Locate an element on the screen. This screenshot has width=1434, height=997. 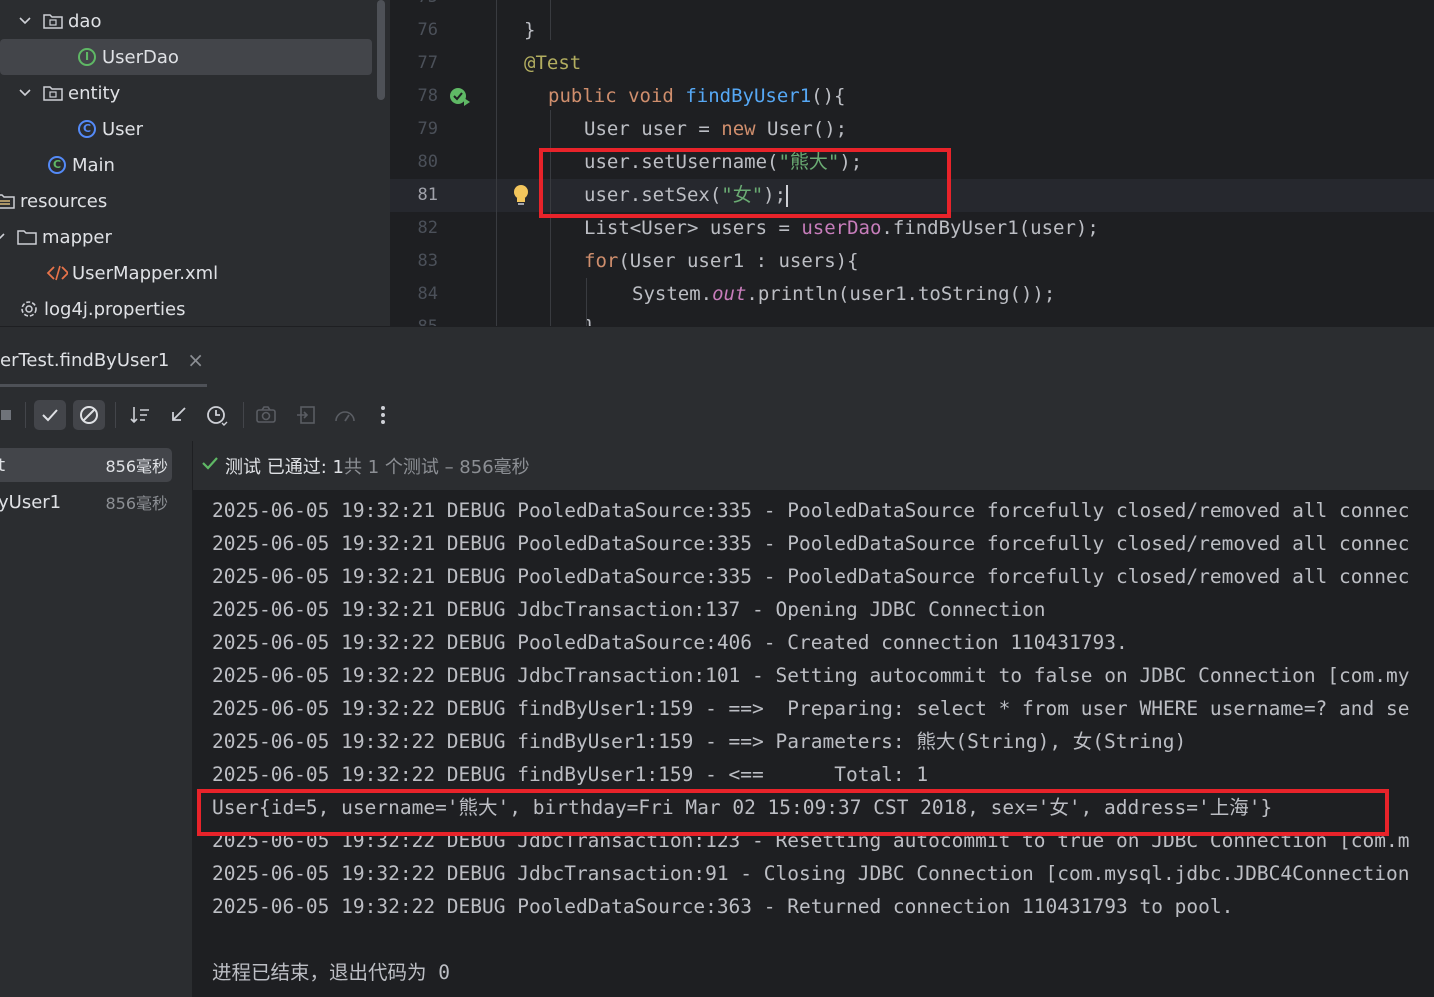
close-icon: × is located at coordinates (195, 360).